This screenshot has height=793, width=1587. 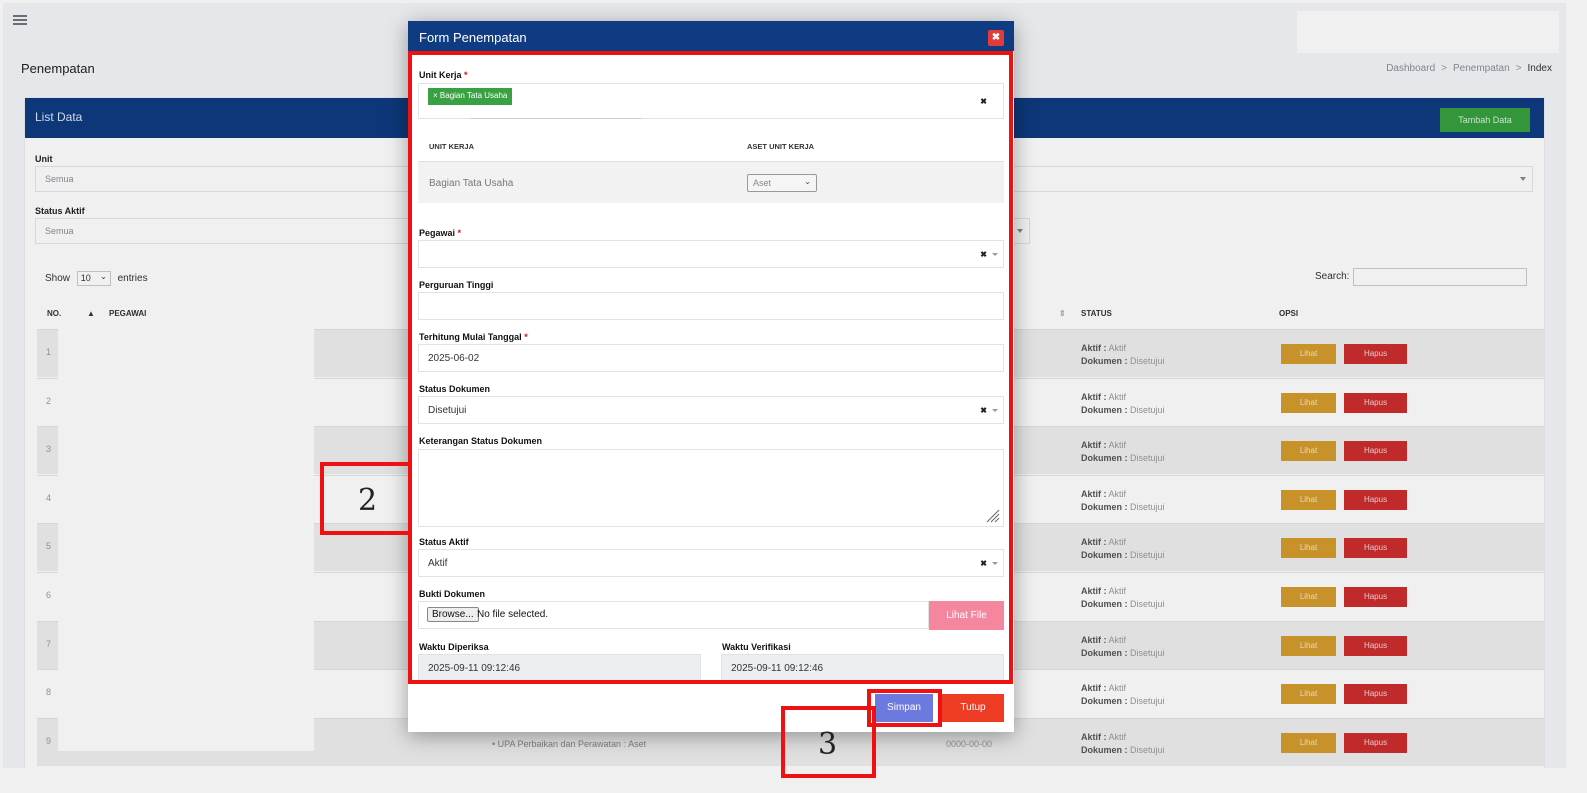 I want to click on modal-header: Form Penempatan ✖, so click(x=711, y=36).